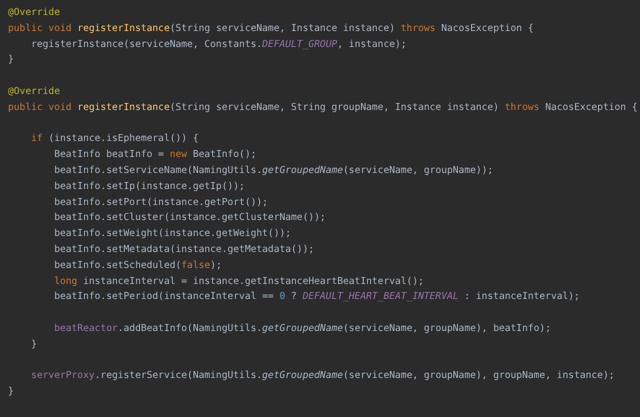 This screenshot has width=640, height=417. Describe the element at coordinates (114, 139) in the screenshot. I see `code-line: if (instance.isEphemeral()) {` at that location.